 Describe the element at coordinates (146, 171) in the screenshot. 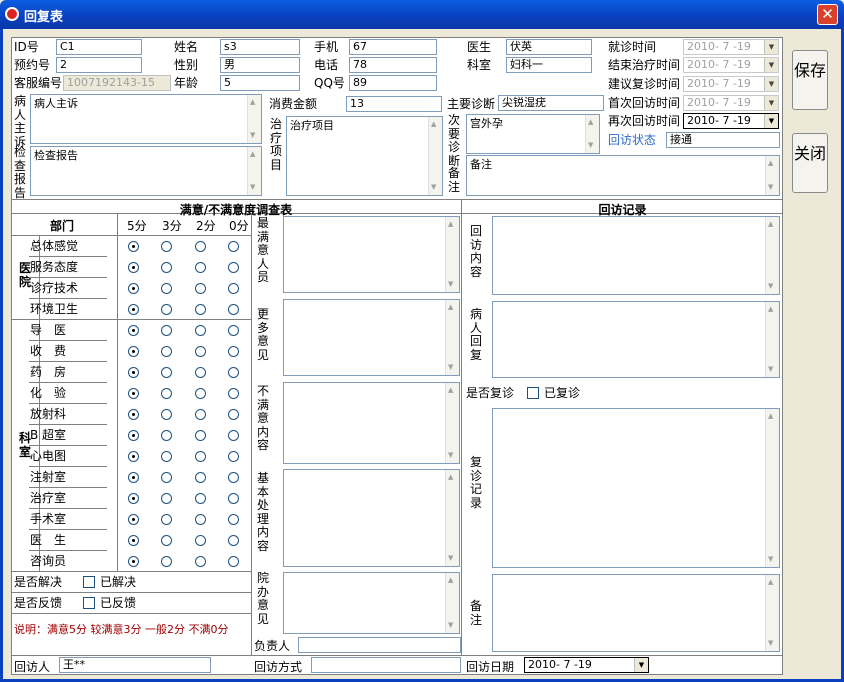

I see `report-textarea: 检查报告` at that location.